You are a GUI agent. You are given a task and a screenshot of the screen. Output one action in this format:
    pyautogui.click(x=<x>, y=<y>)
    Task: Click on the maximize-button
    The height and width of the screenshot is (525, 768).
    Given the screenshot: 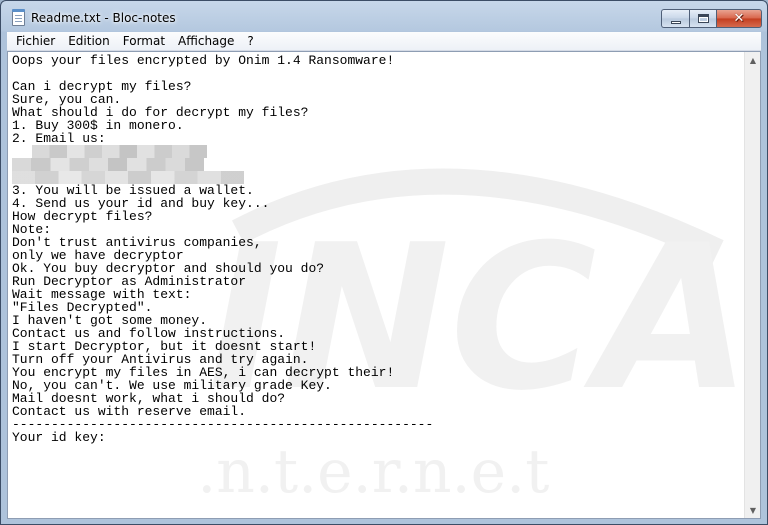 What is the action you would take?
    pyautogui.click(x=702, y=18)
    